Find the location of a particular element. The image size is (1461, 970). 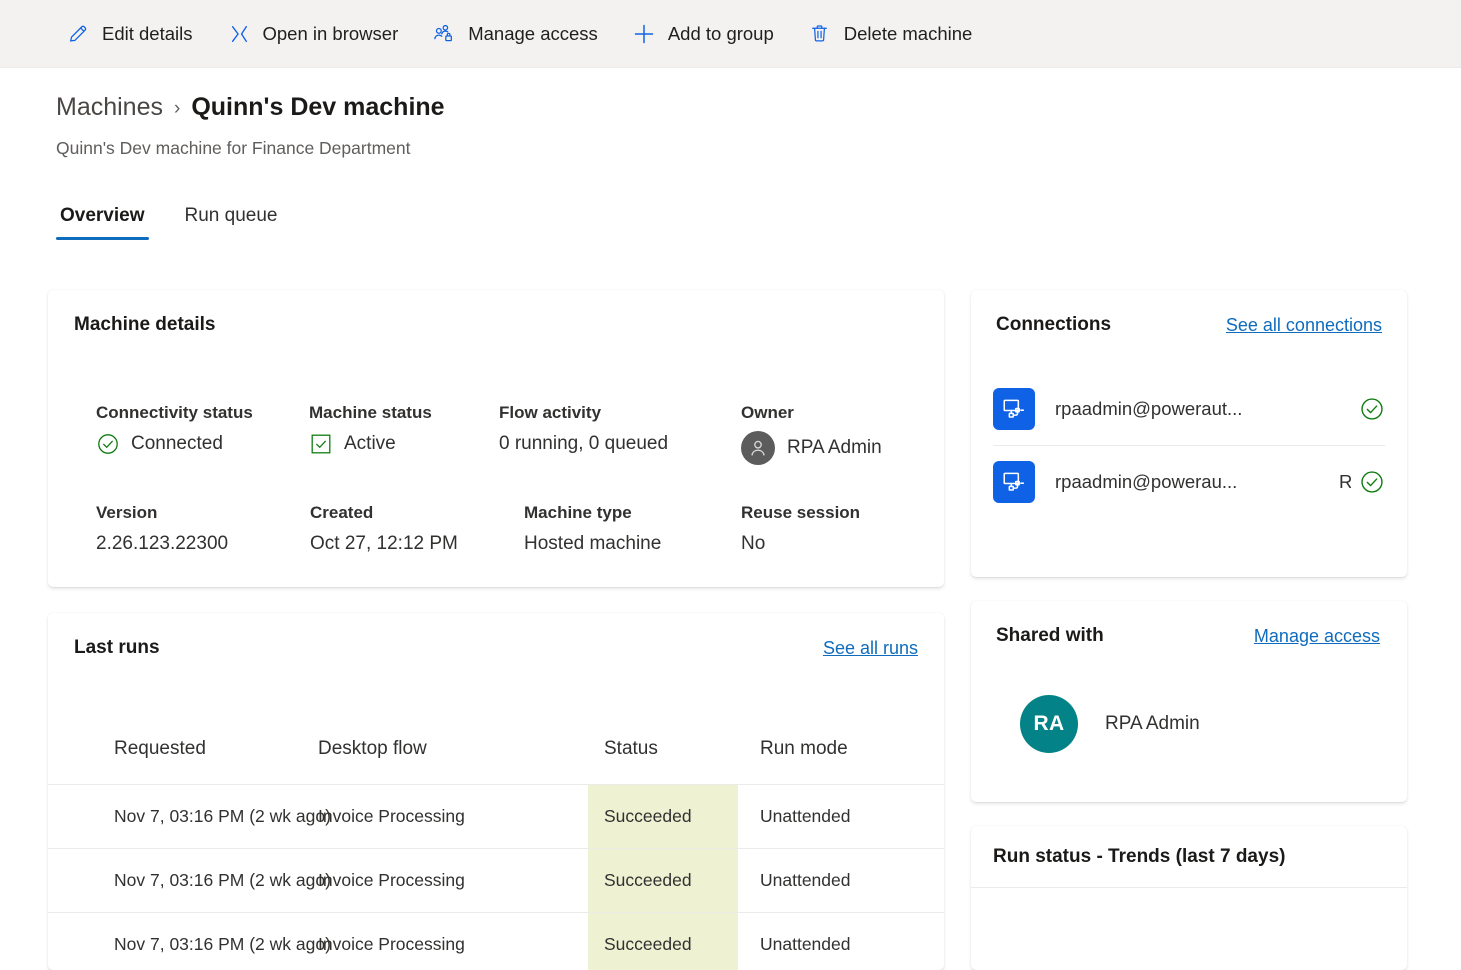

column-header-status: Status is located at coordinates (663, 757).